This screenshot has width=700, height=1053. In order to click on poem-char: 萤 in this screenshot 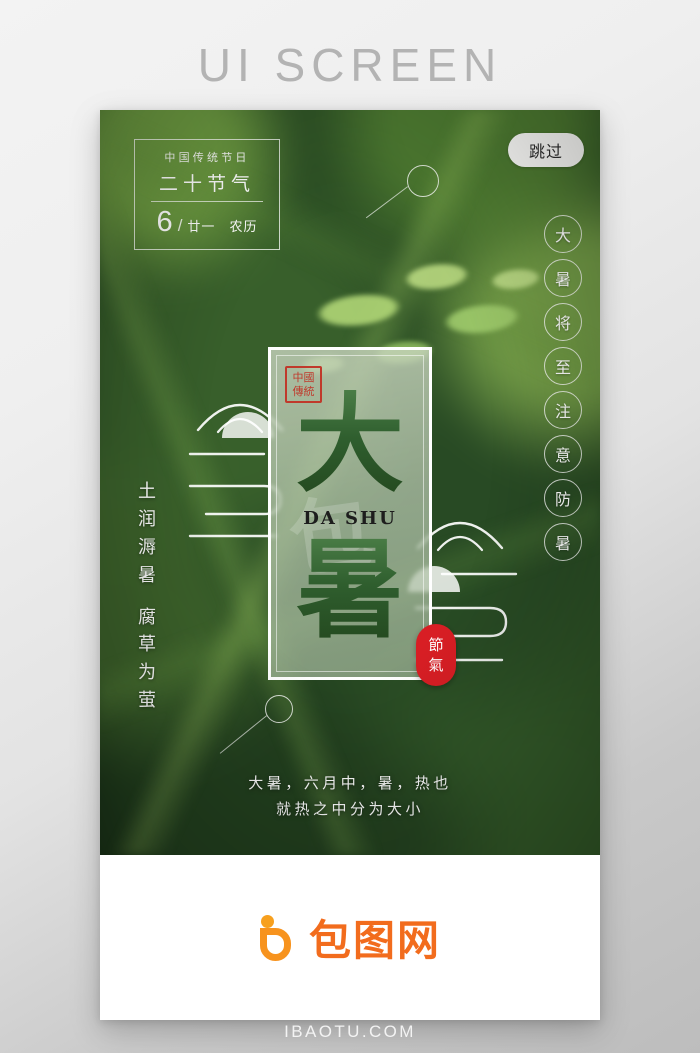, I will do `click(147, 700)`.